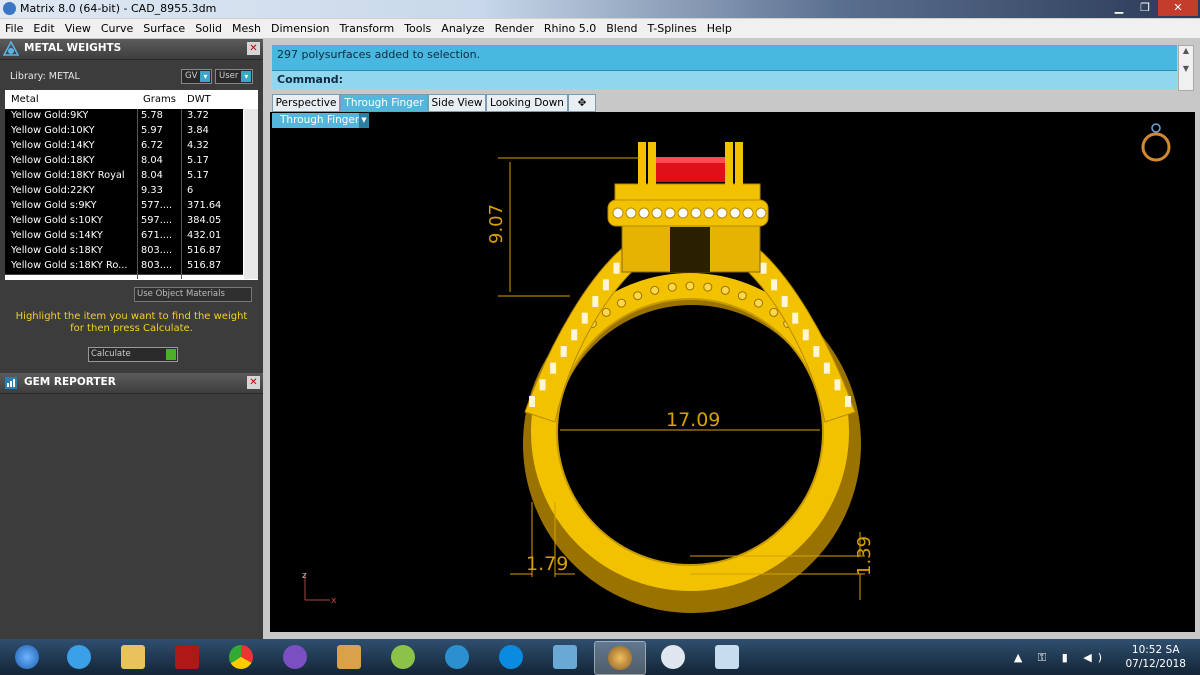 This screenshot has height=675, width=1200. What do you see at coordinates (14, 28) in the screenshot?
I see `menu-file: File` at bounding box center [14, 28].